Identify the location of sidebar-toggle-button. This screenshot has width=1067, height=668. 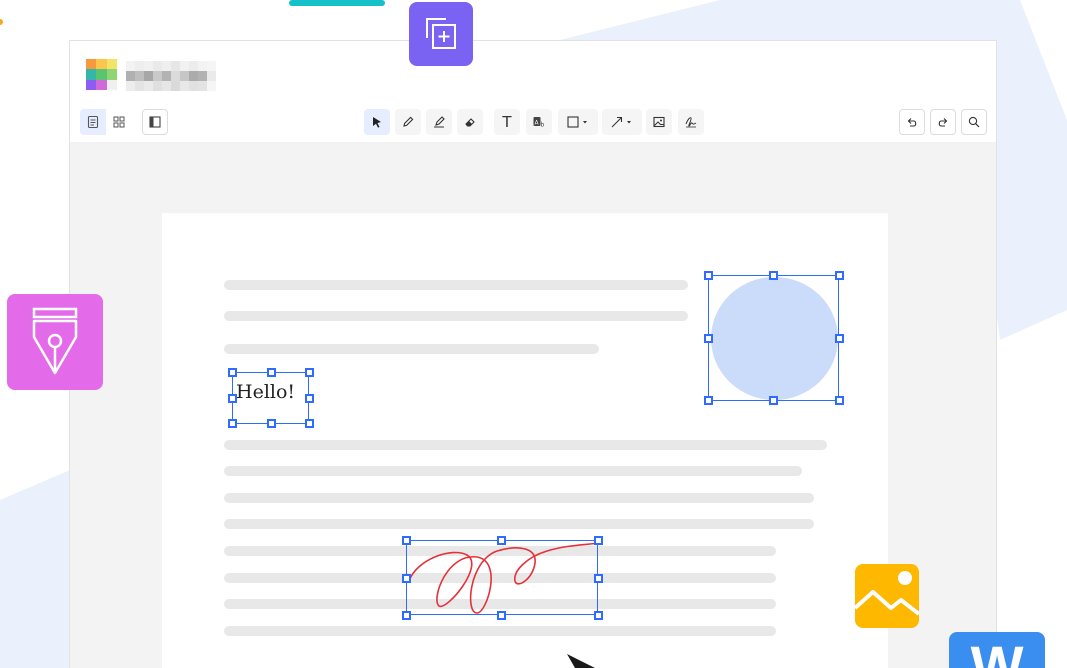
(155, 122).